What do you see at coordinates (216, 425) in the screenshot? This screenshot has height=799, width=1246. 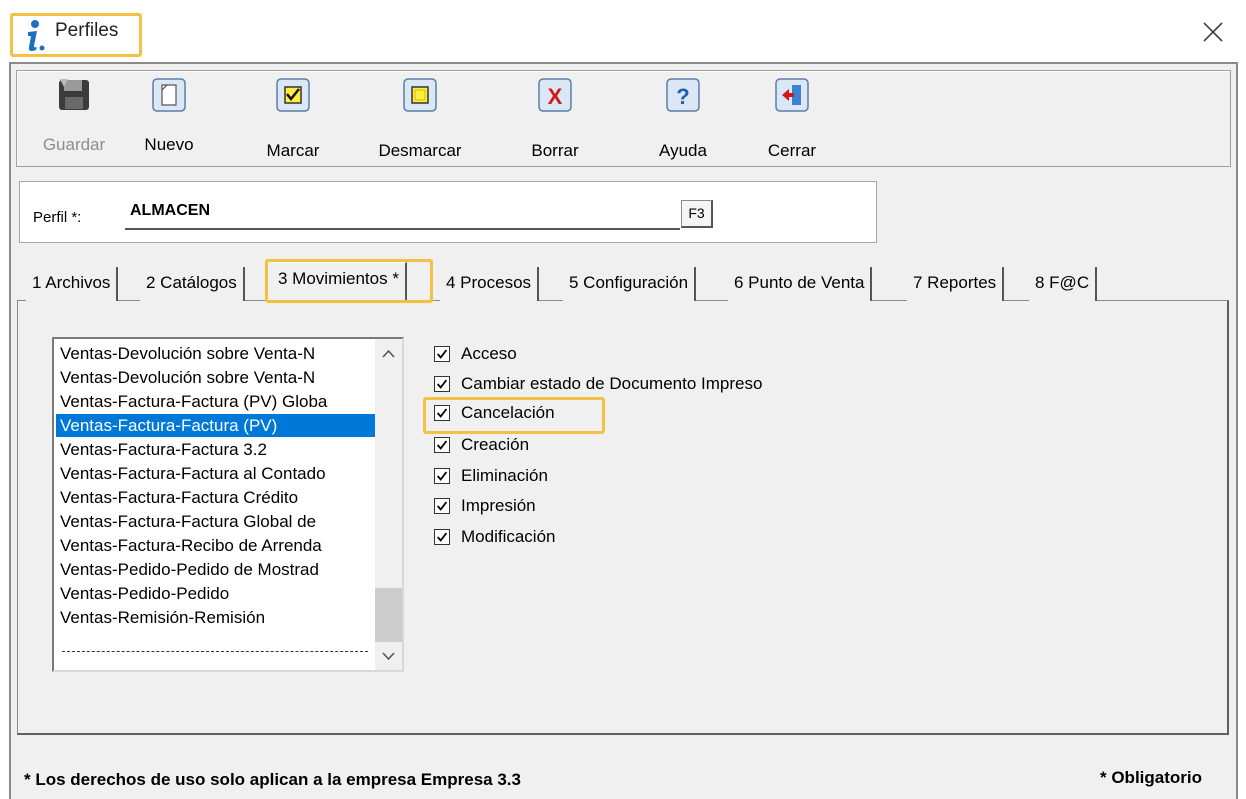 I see `list-item-selected: Ventas-Factura-Factura (PV)` at bounding box center [216, 425].